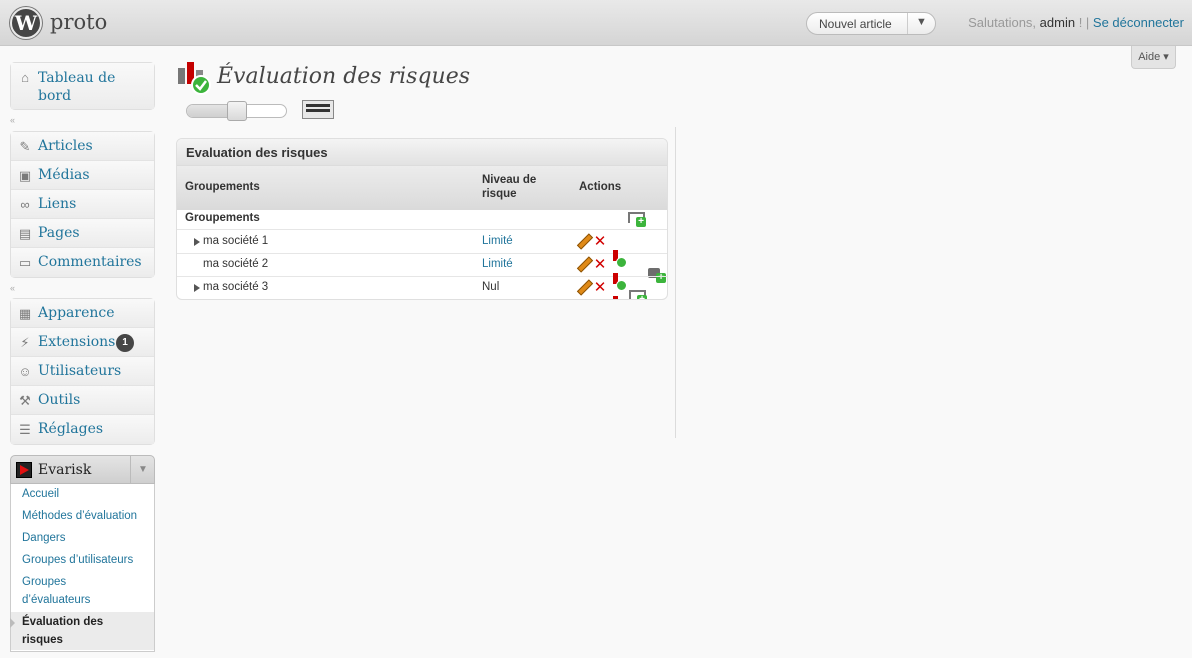  Describe the element at coordinates (25, 262) in the screenshot. I see `speech-bubble-icon: ▭` at that location.